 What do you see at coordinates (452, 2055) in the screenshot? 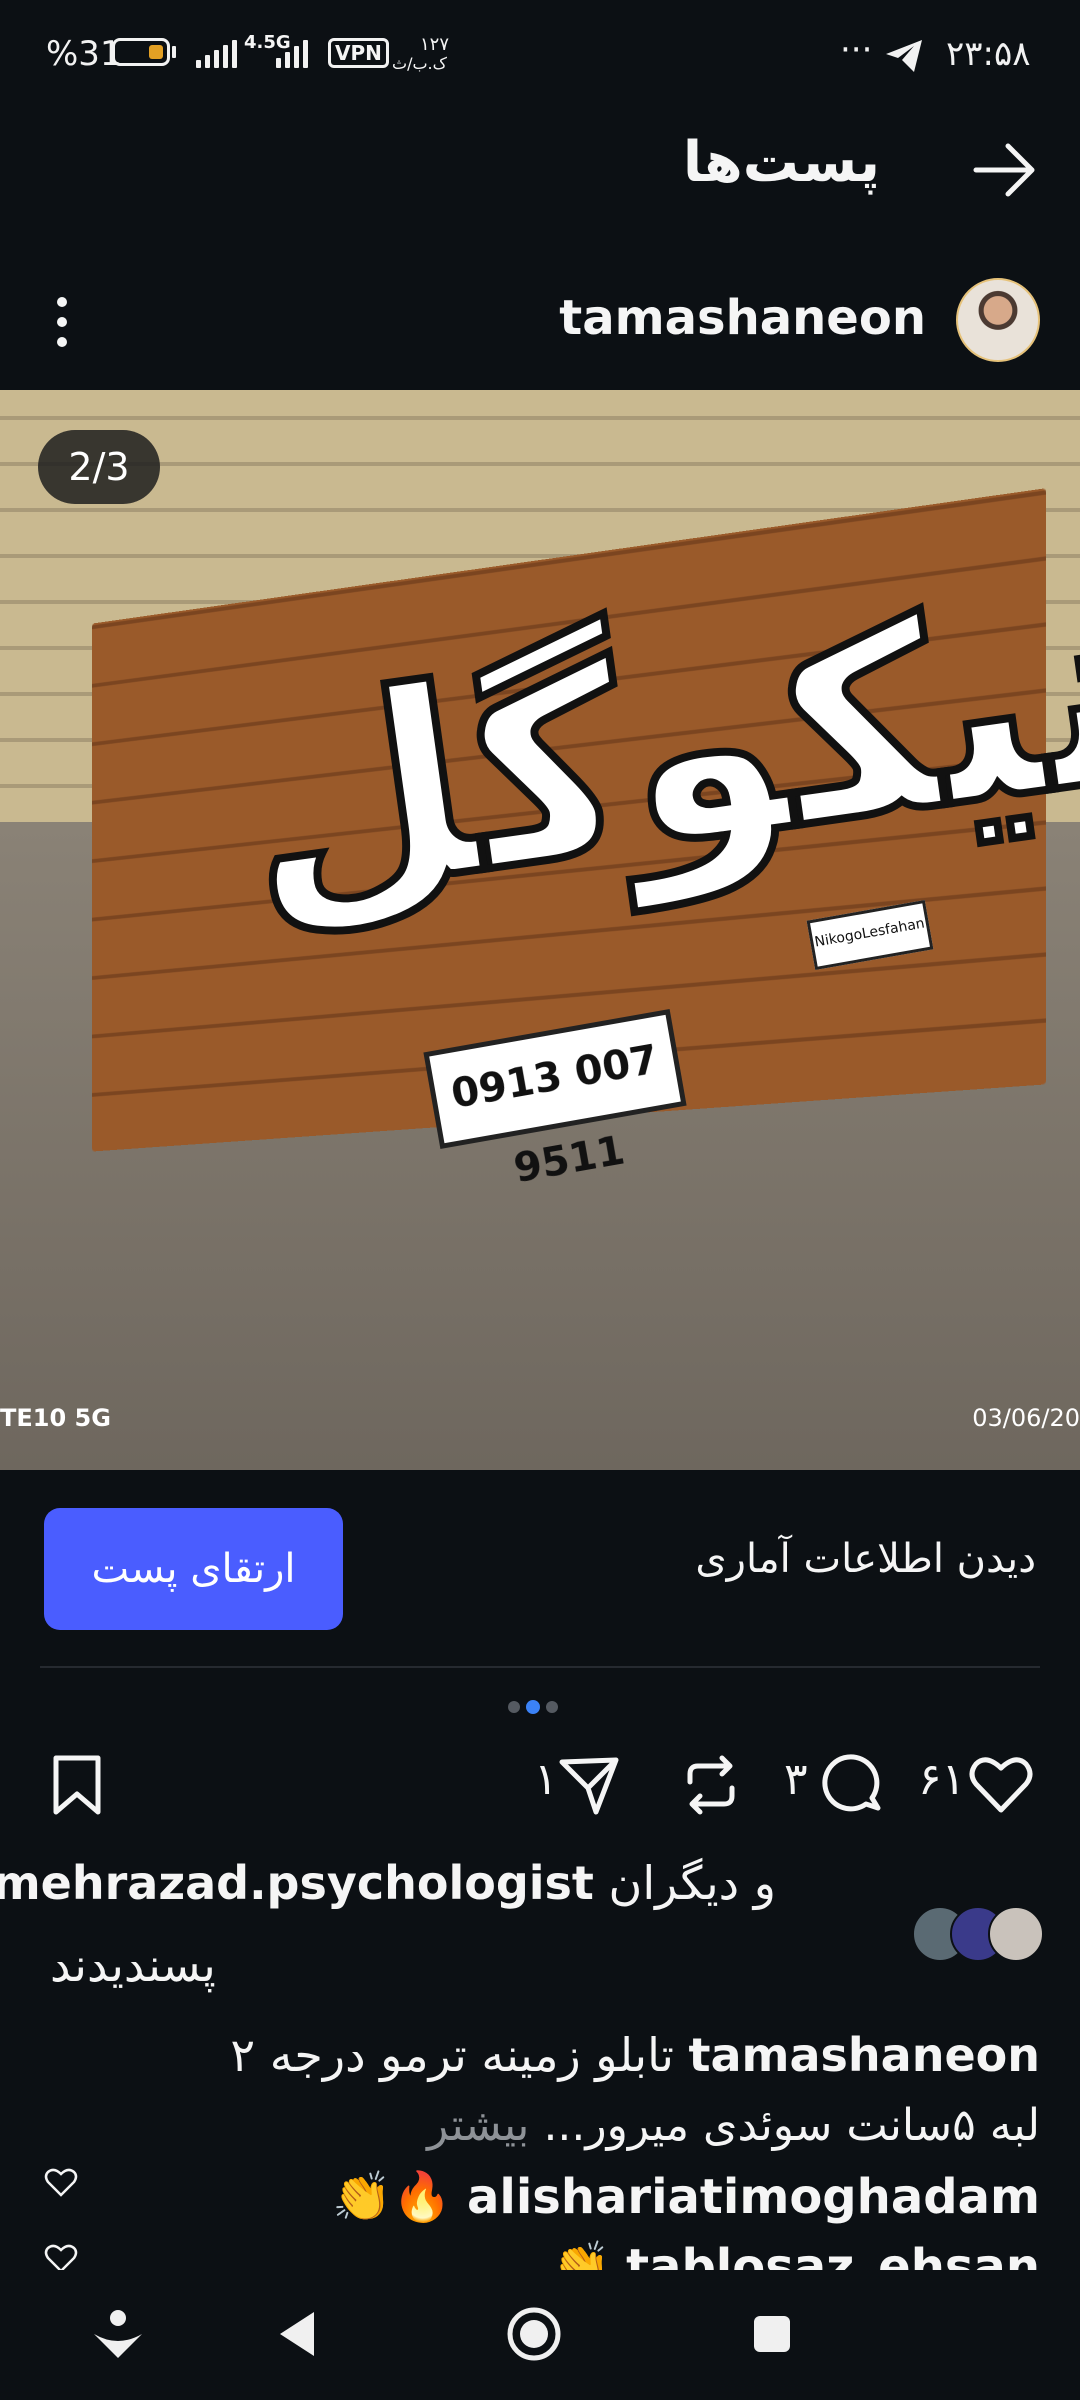
I see `caption-text-1: تابلو زمینه ترمو درجه ۲` at bounding box center [452, 2055].